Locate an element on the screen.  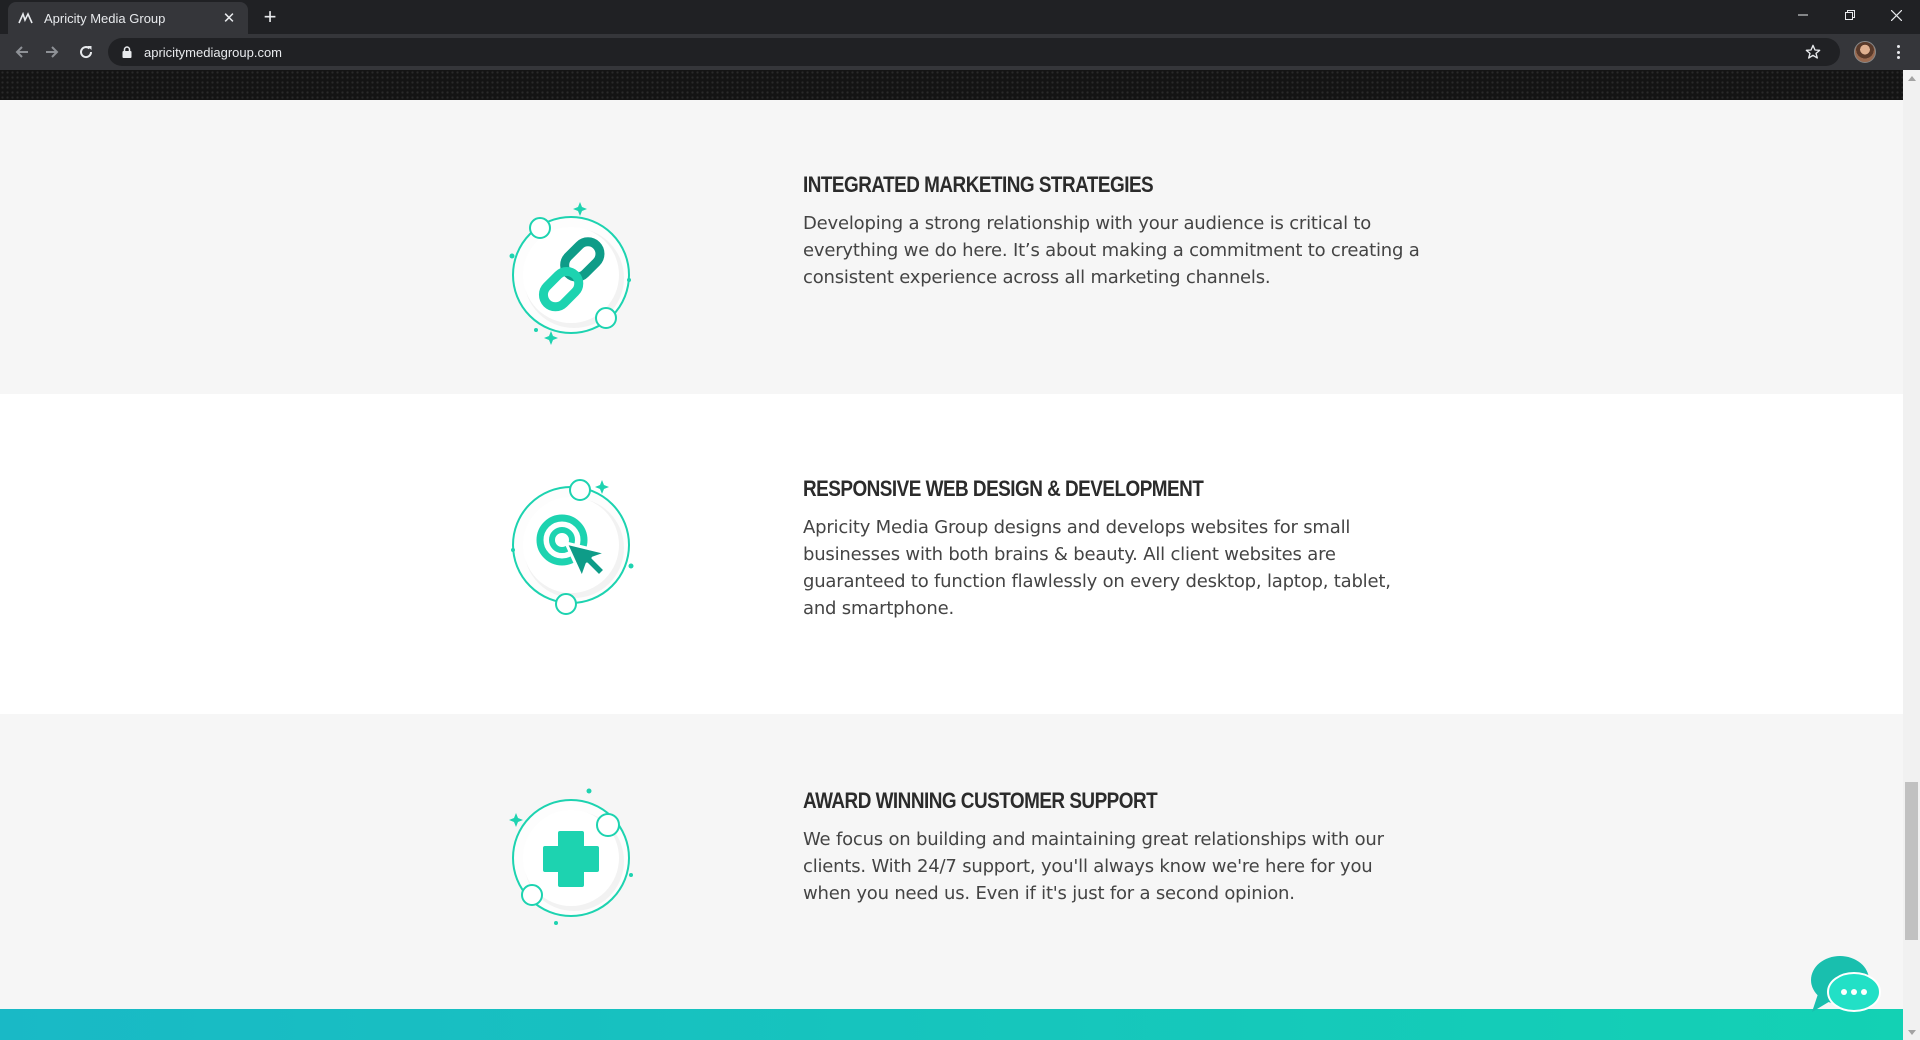
scroll-thumb is located at coordinates (1911, 861).